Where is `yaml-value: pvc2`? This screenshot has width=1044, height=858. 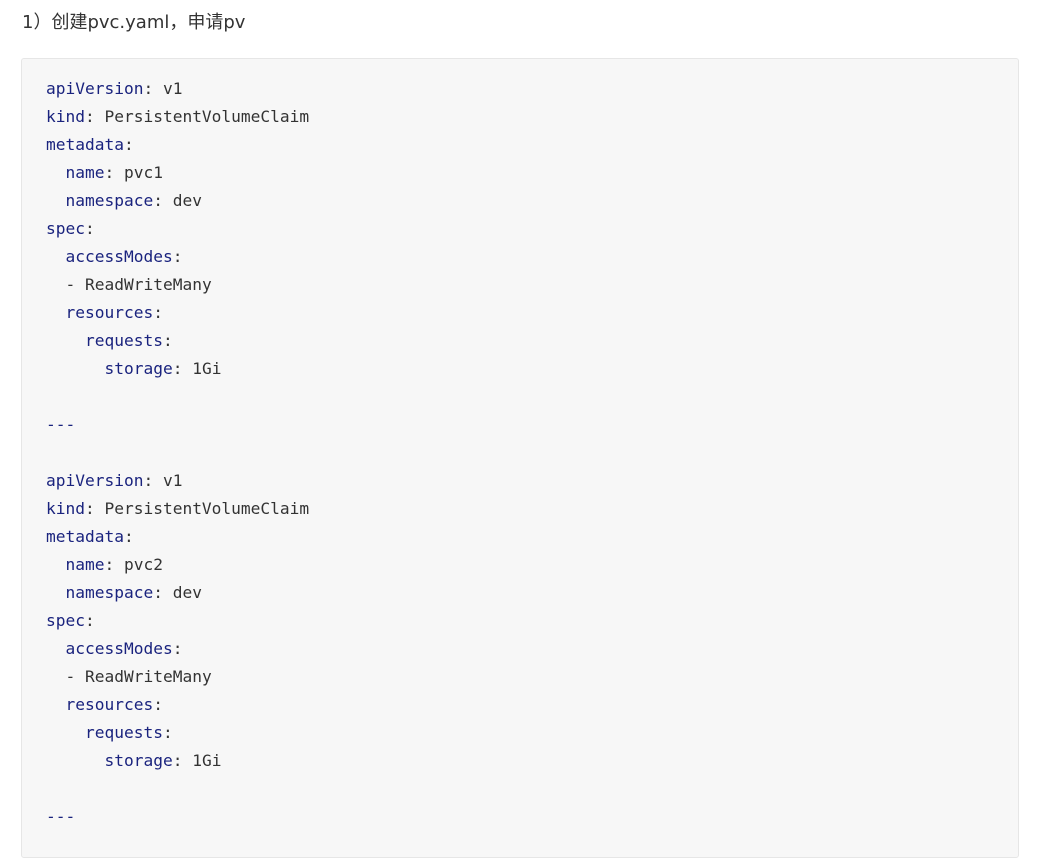 yaml-value: pvc2 is located at coordinates (138, 564).